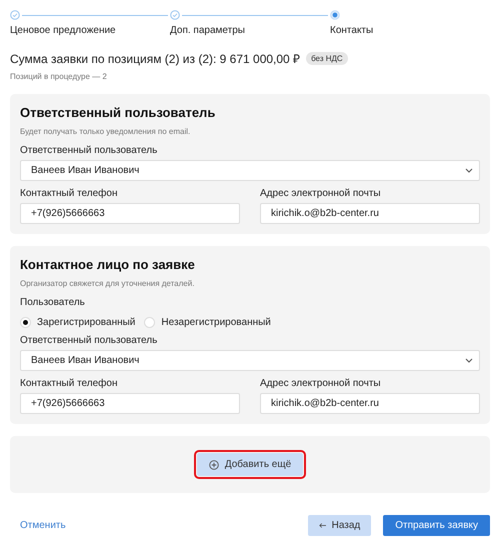  Describe the element at coordinates (59, 76) in the screenshot. I see `positions-note: Позиций в процедуре — 2` at that location.